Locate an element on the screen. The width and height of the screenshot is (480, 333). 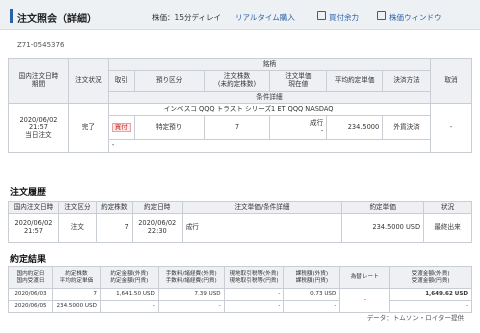
current-price: - is located at coordinates (322, 130).